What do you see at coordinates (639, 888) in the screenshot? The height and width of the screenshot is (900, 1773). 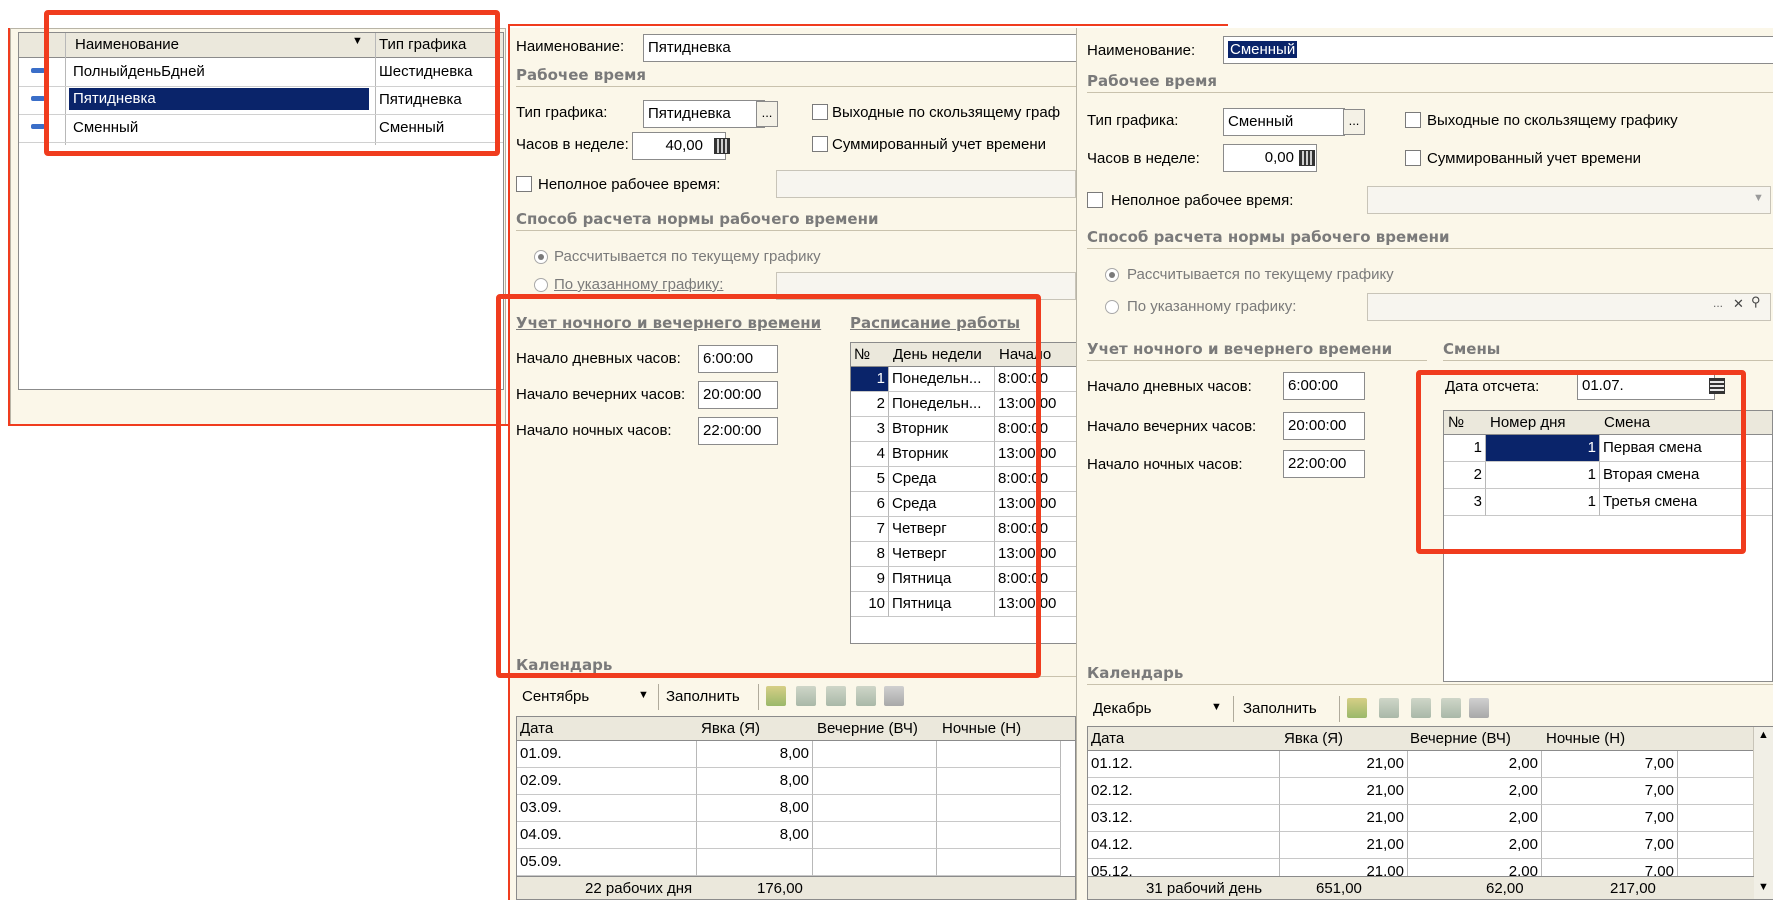 I see `total-days: 22 рабочих дня` at bounding box center [639, 888].